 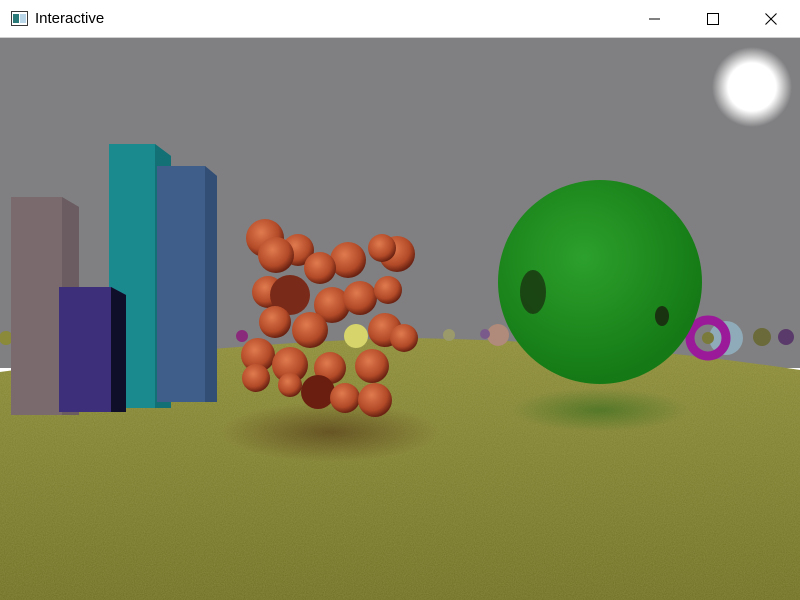 I want to click on maximize-icon, so click(x=713, y=19).